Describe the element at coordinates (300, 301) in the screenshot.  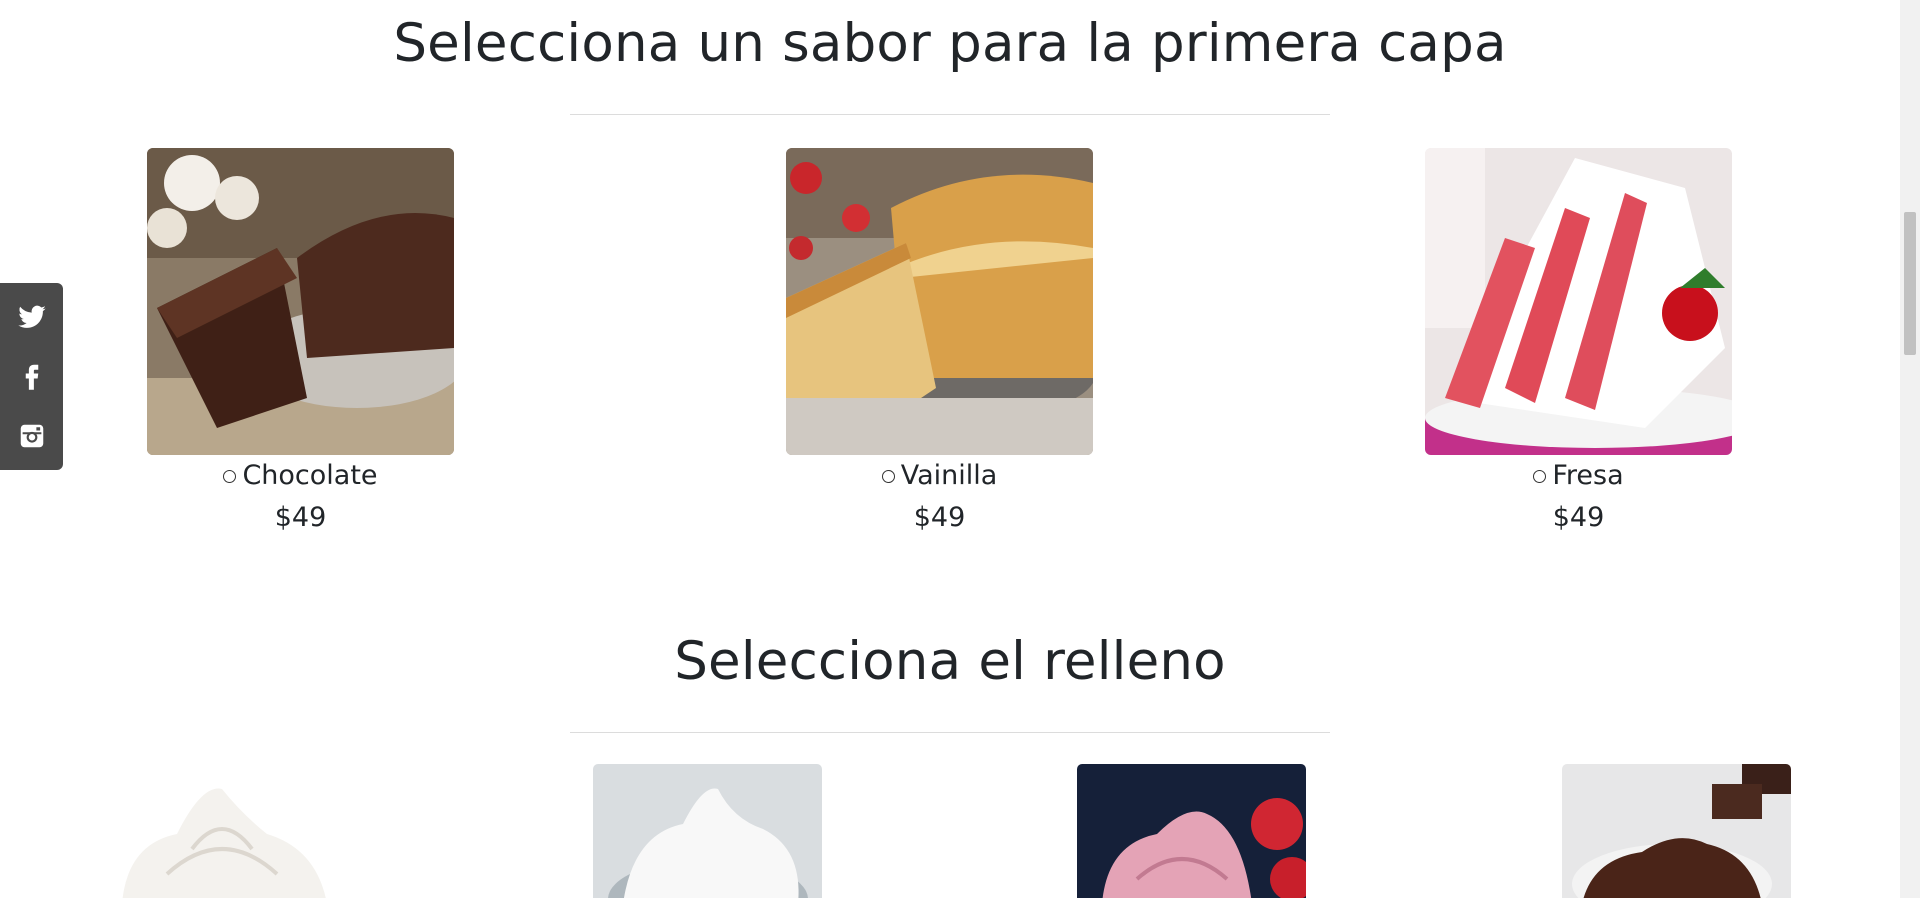
I see `chocolate-cake-image` at that location.